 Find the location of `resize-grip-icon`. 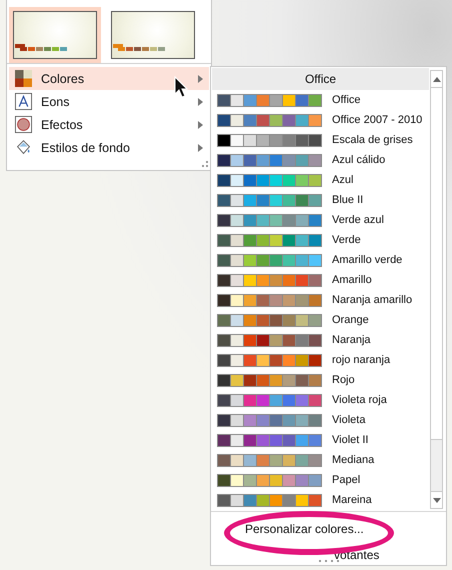

resize-grip-icon is located at coordinates (205, 164).